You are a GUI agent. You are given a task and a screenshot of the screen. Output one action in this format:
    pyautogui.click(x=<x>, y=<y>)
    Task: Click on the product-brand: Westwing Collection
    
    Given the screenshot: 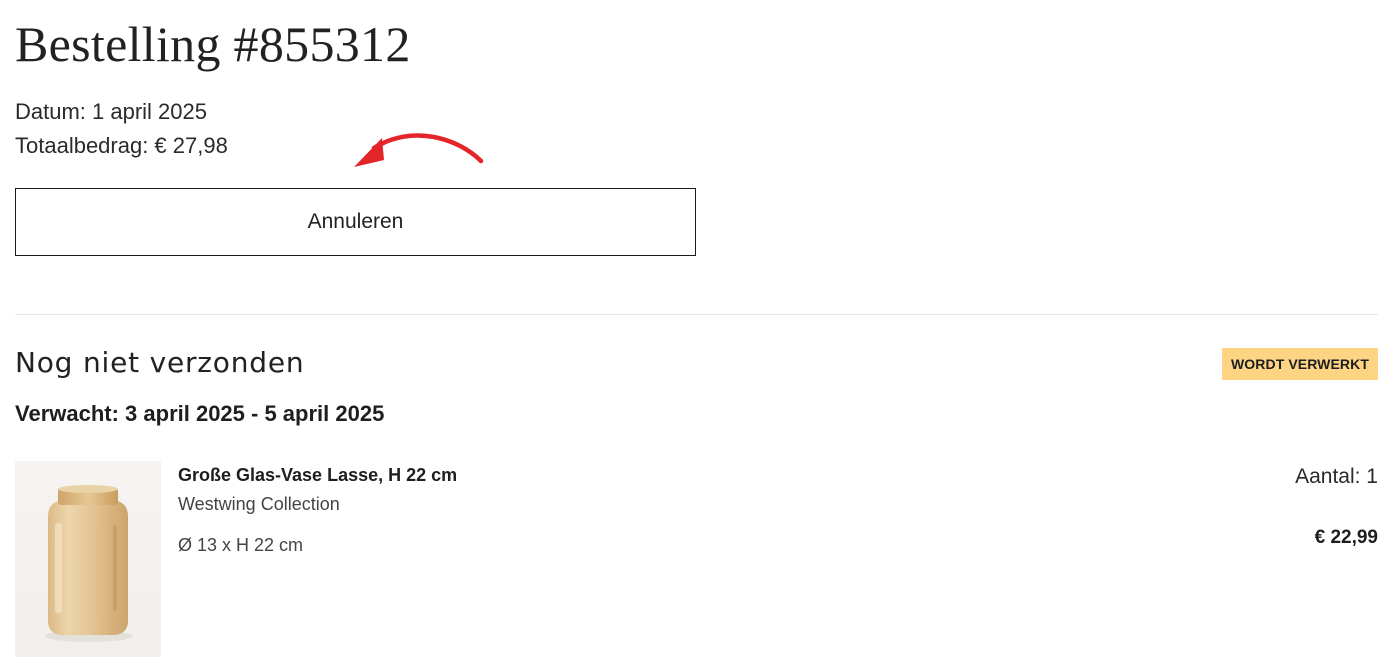 What is the action you would take?
    pyautogui.click(x=259, y=504)
    